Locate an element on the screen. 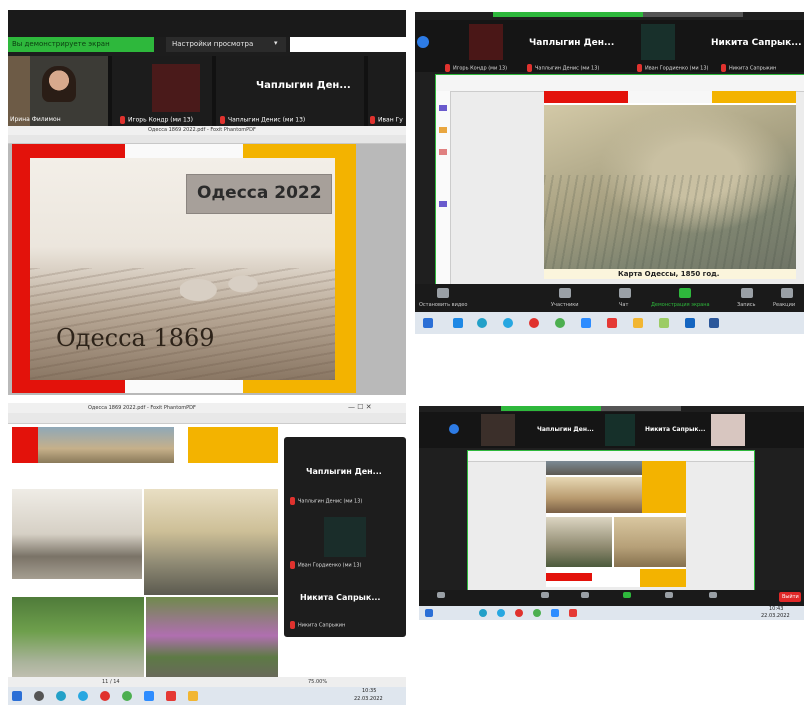 The width and height of the screenshot is (804, 705). clock-date: 22.03.2022 is located at coordinates (775, 616).